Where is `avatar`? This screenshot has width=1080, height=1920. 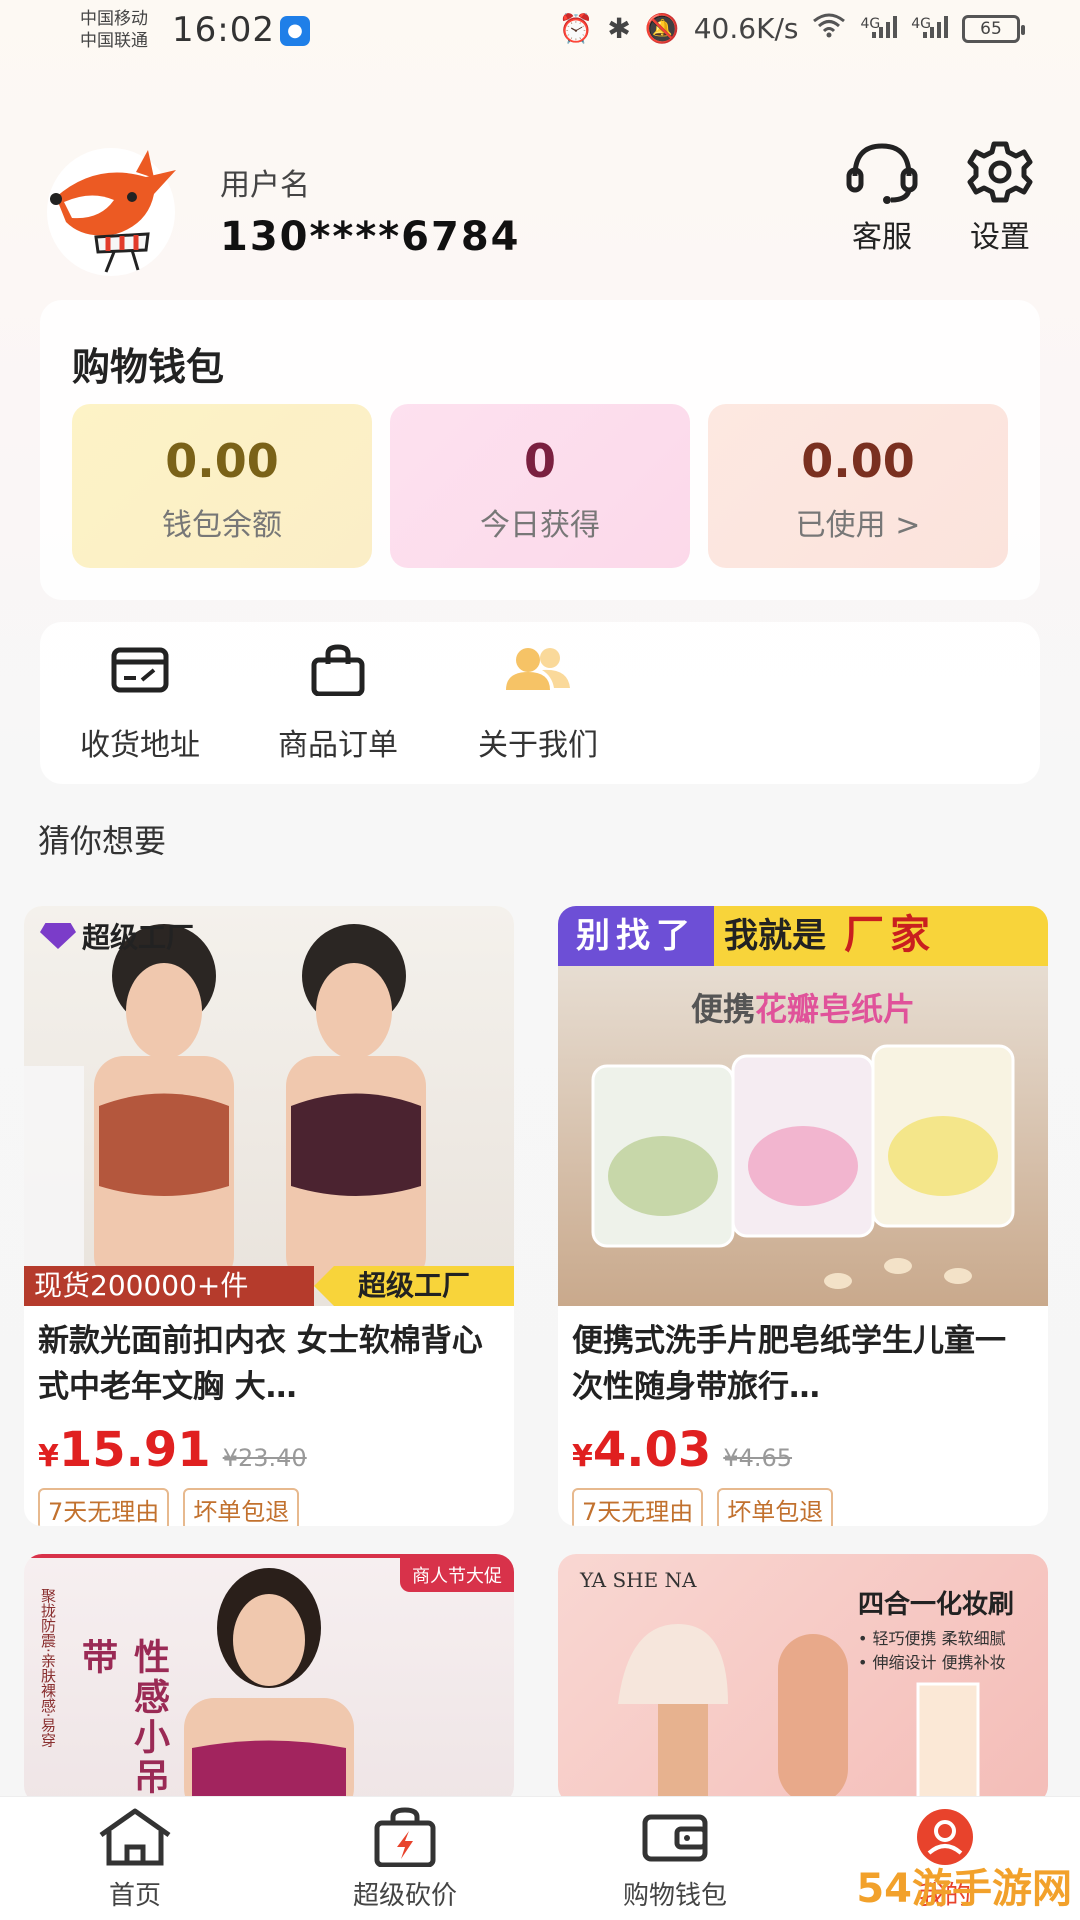 avatar is located at coordinates (111, 209).